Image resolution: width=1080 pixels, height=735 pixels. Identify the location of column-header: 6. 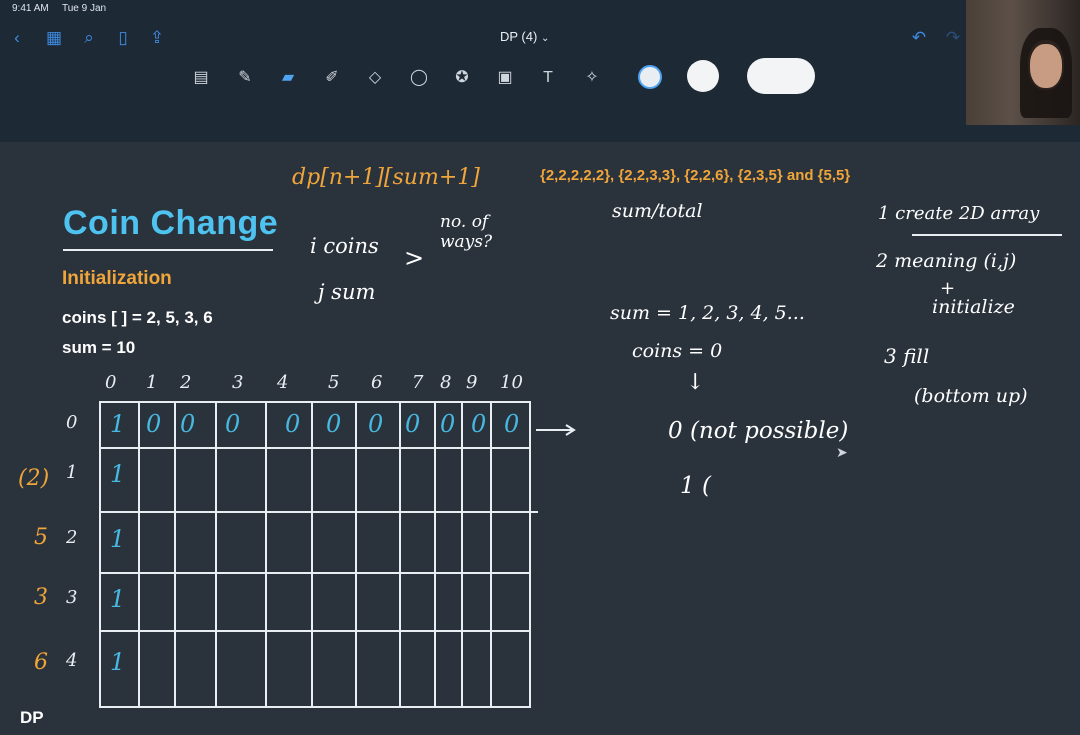
(377, 382).